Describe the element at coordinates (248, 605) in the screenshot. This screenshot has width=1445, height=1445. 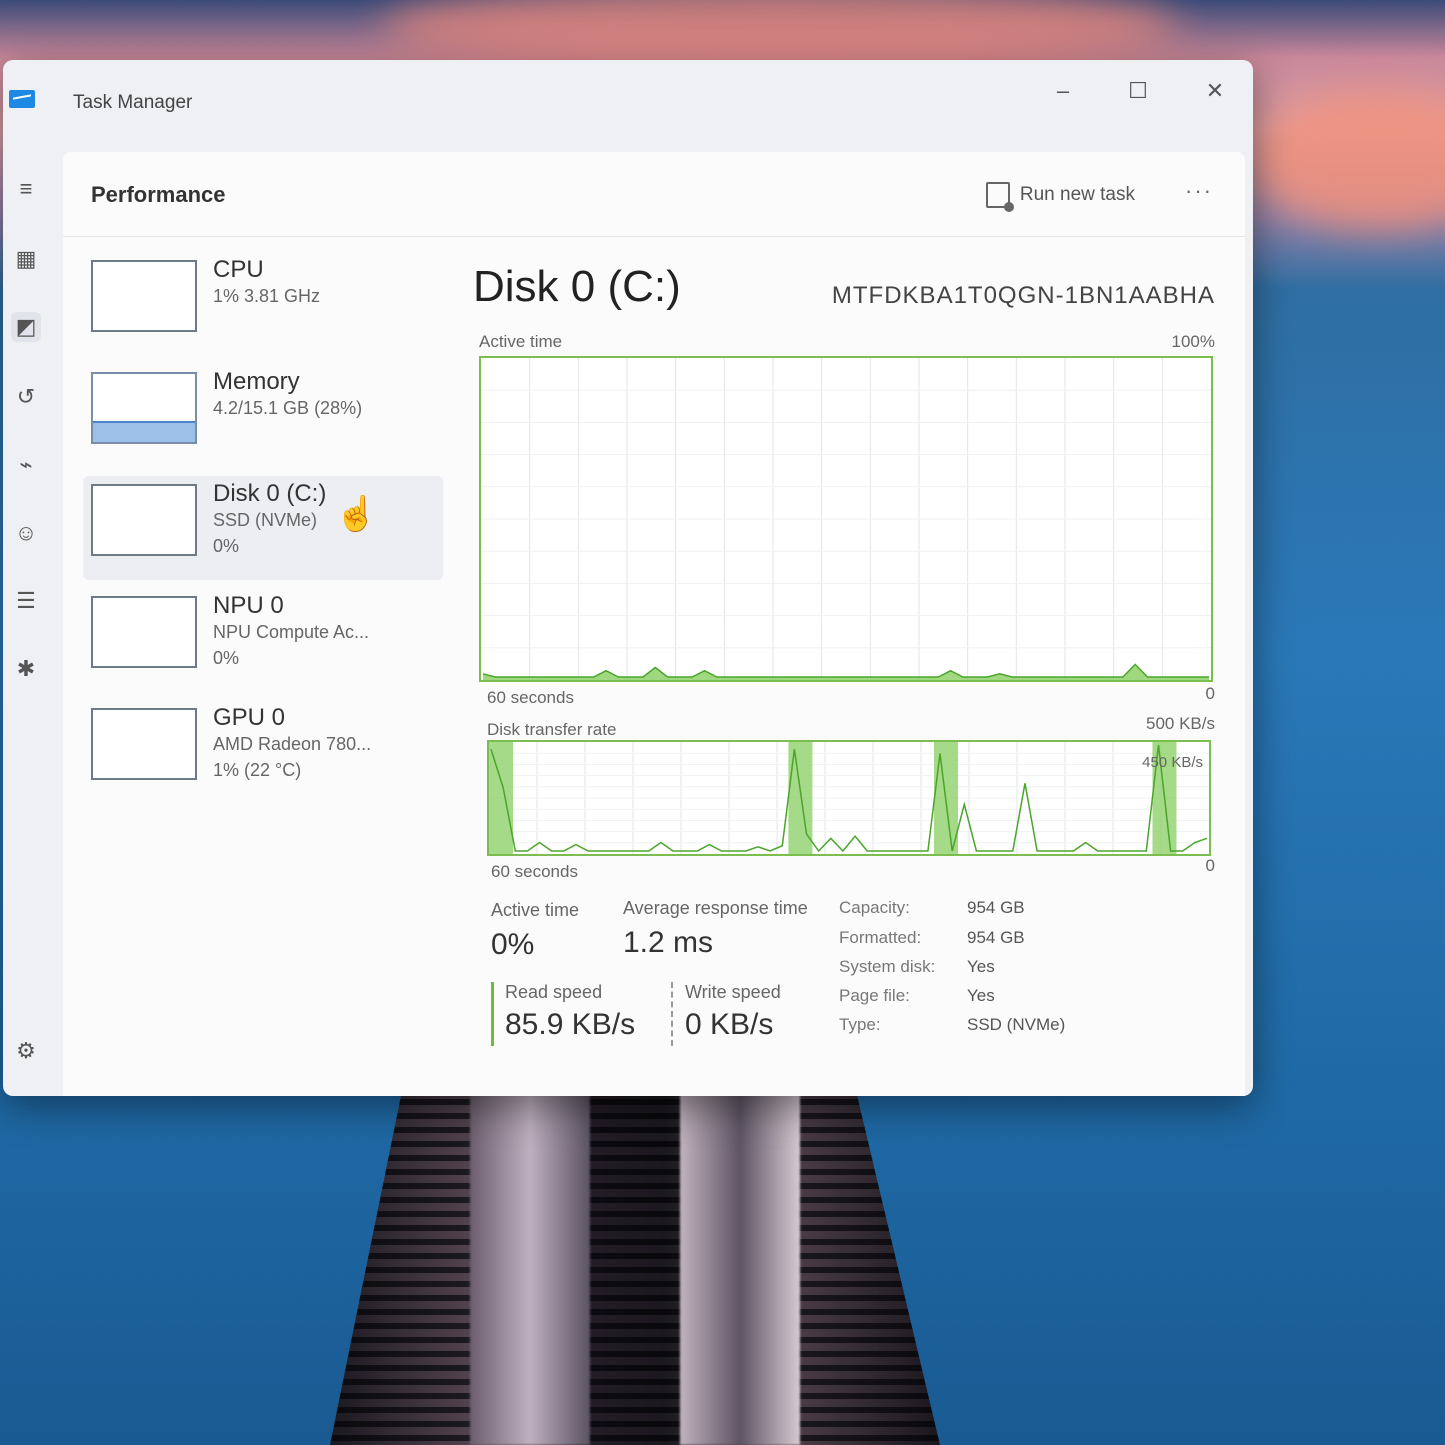
I see `device-name: NPU 0` at that location.